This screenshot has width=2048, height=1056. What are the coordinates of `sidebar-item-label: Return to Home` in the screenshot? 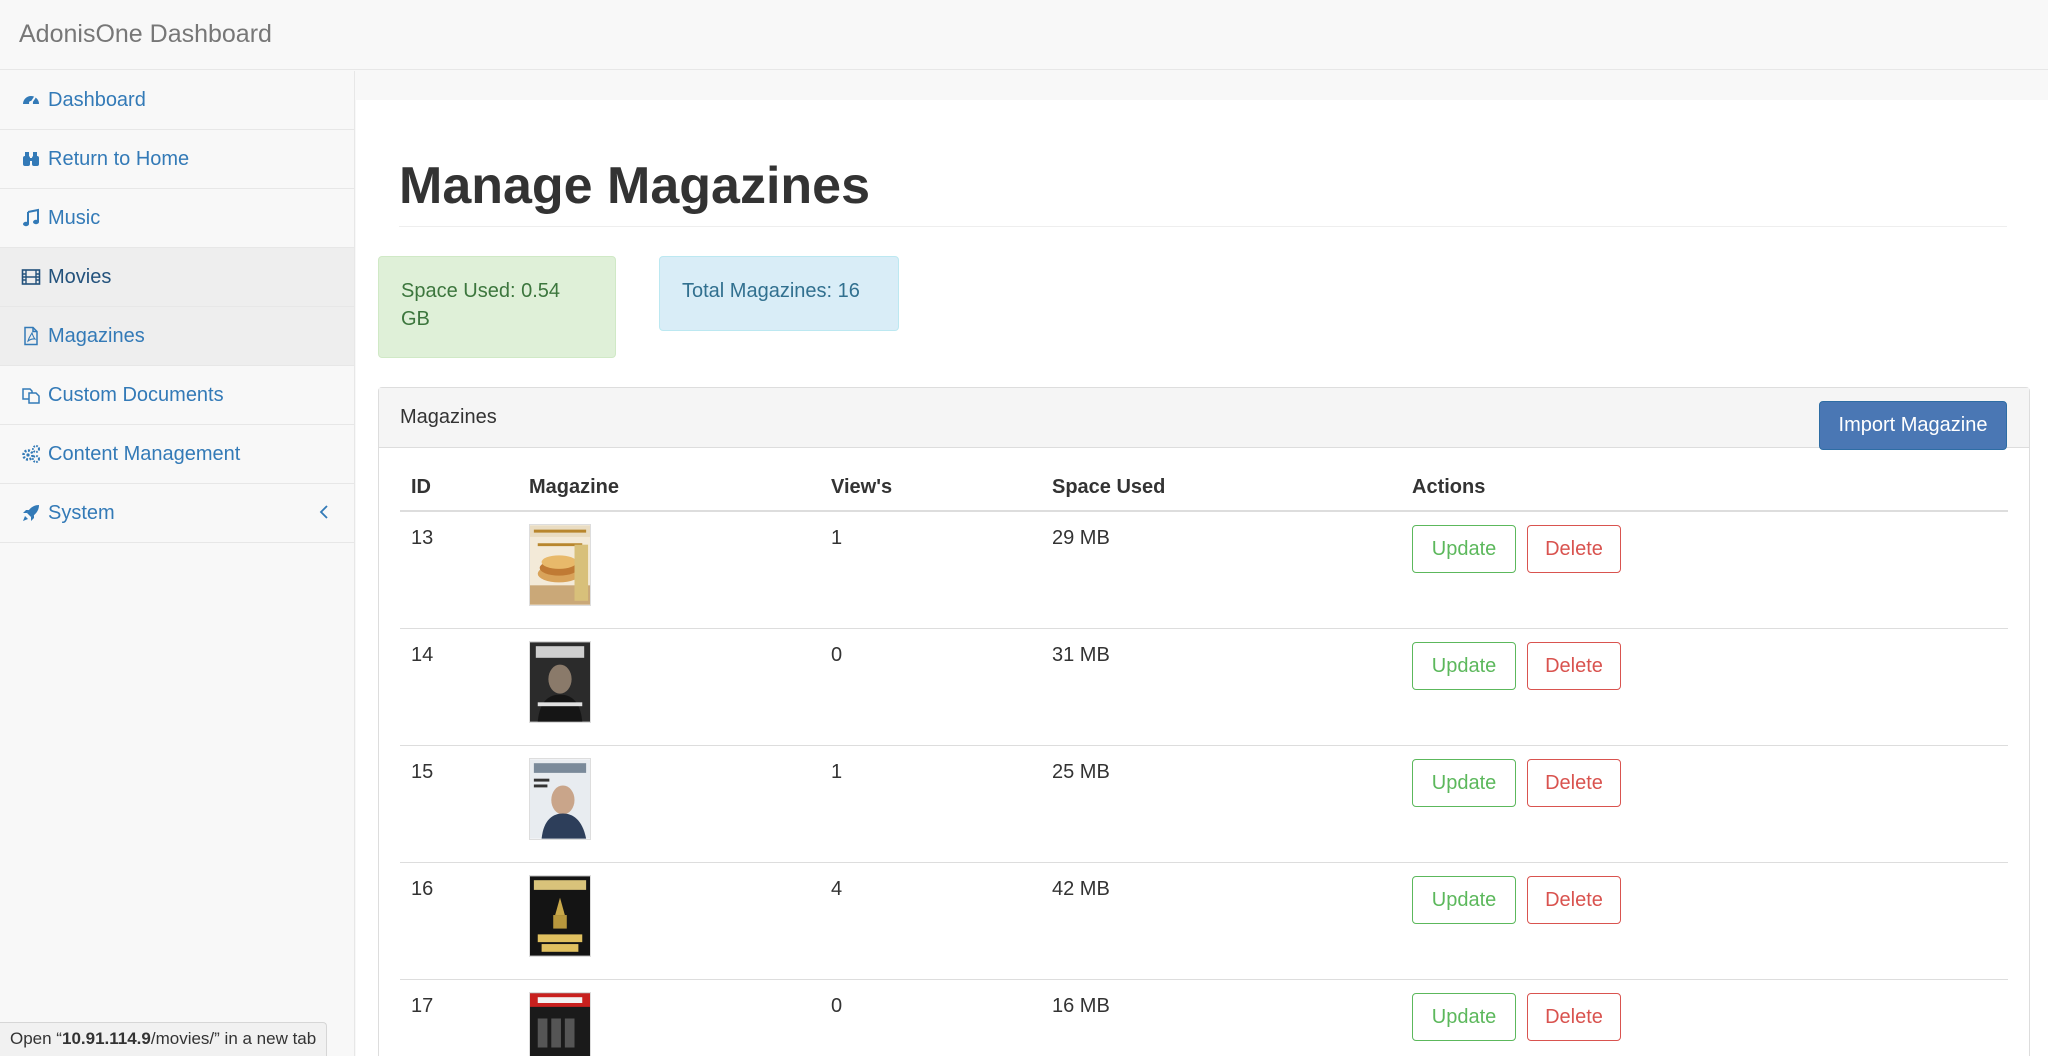 It's located at (119, 158).